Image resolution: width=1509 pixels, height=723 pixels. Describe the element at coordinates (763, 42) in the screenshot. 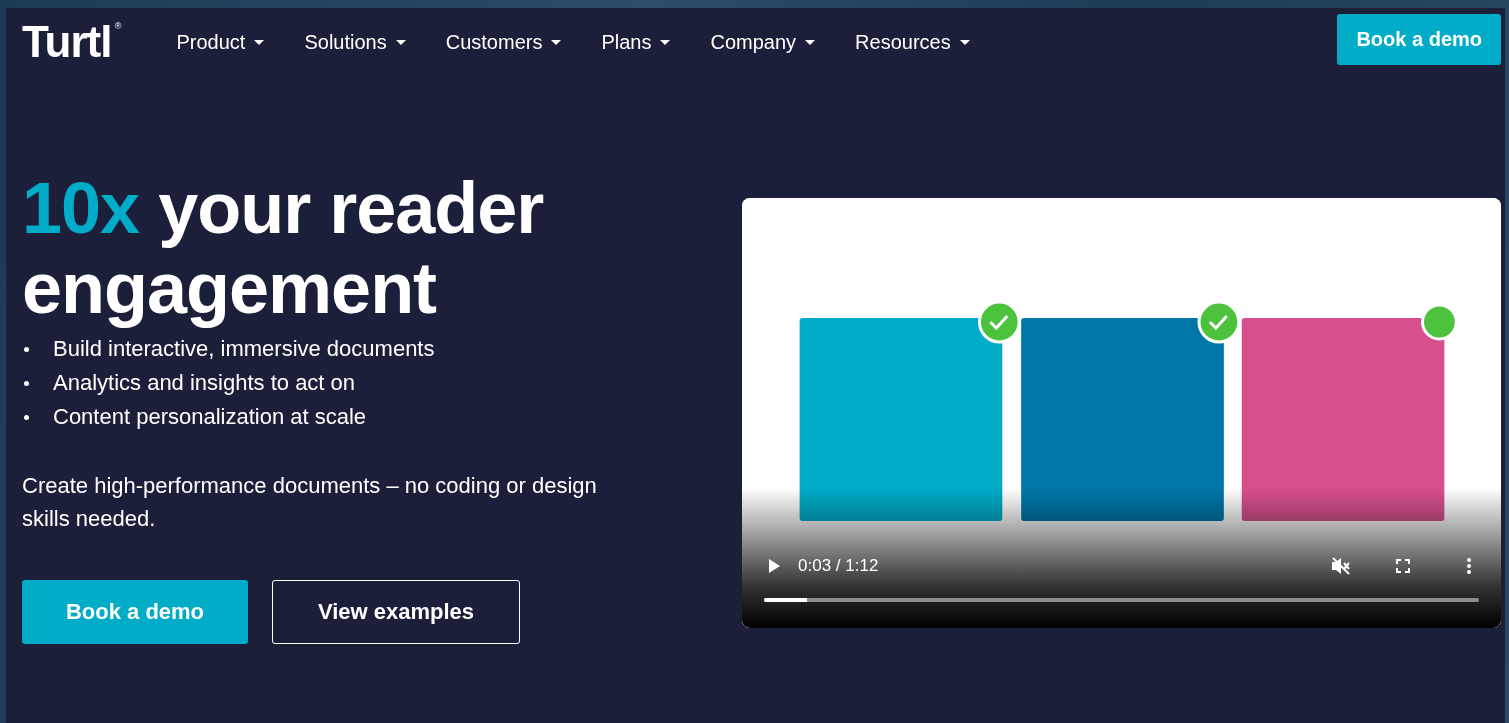

I see `nav-link: Company` at that location.